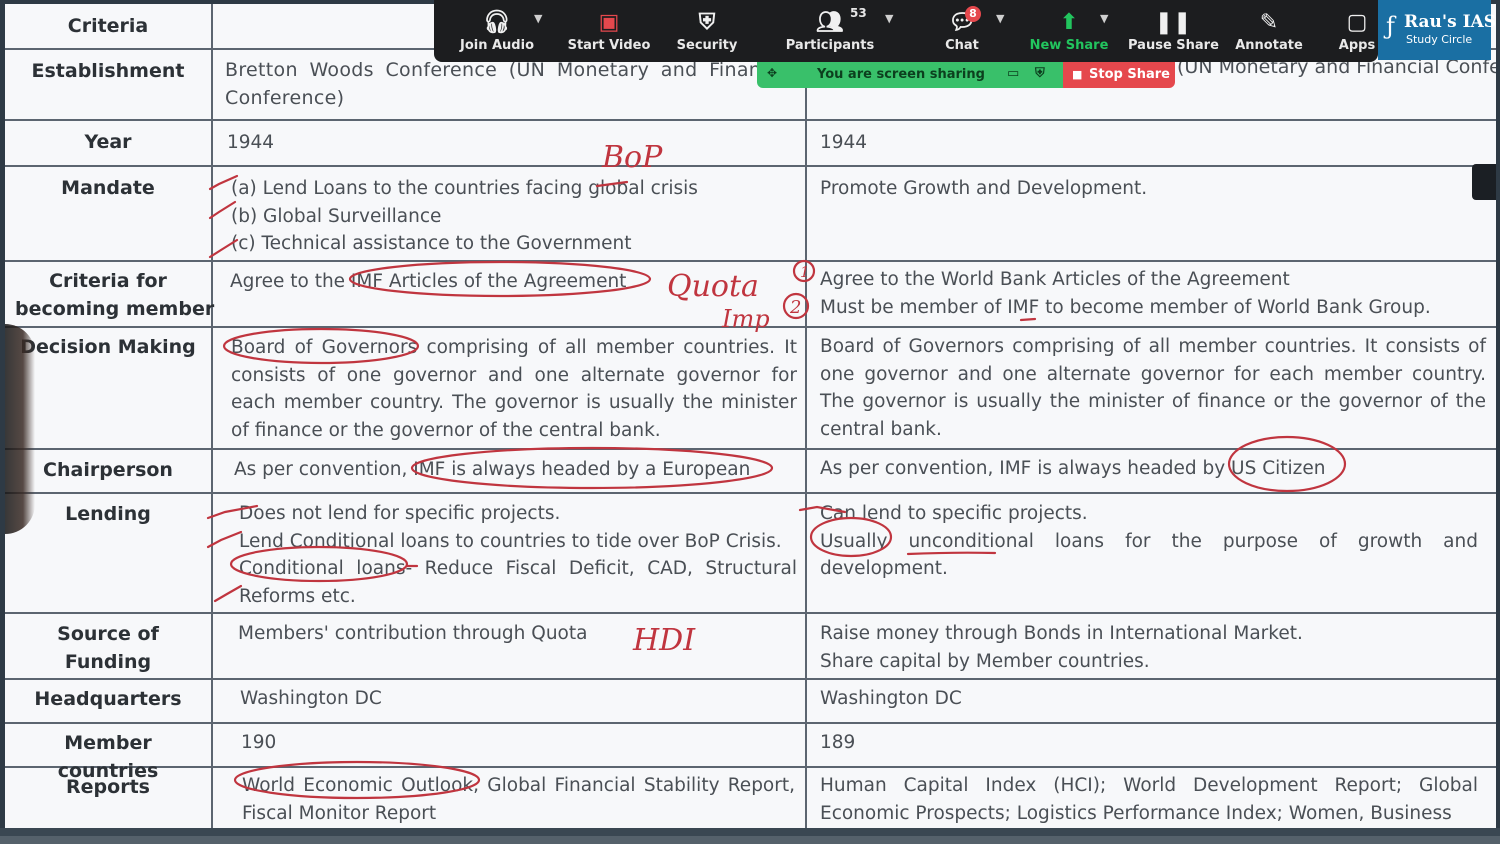 This screenshot has width=1500, height=844. Describe the element at coordinates (108, 281) in the screenshot. I see `row-label-line: Criteria for` at that location.